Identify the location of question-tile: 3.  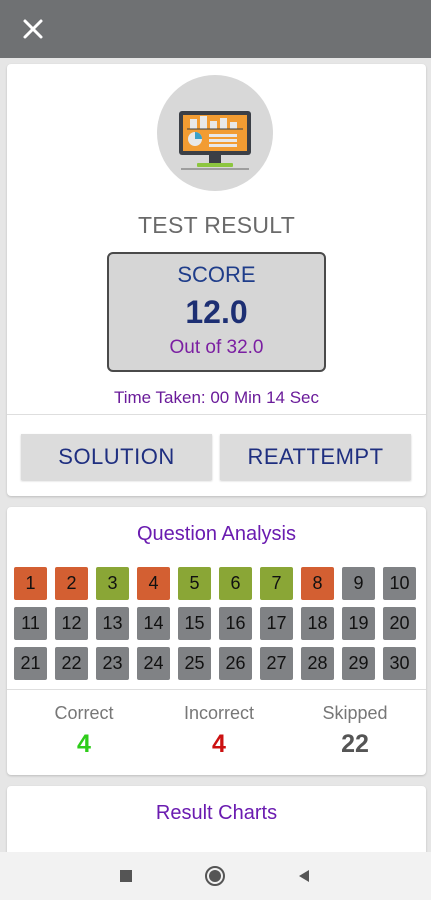
(112, 583).